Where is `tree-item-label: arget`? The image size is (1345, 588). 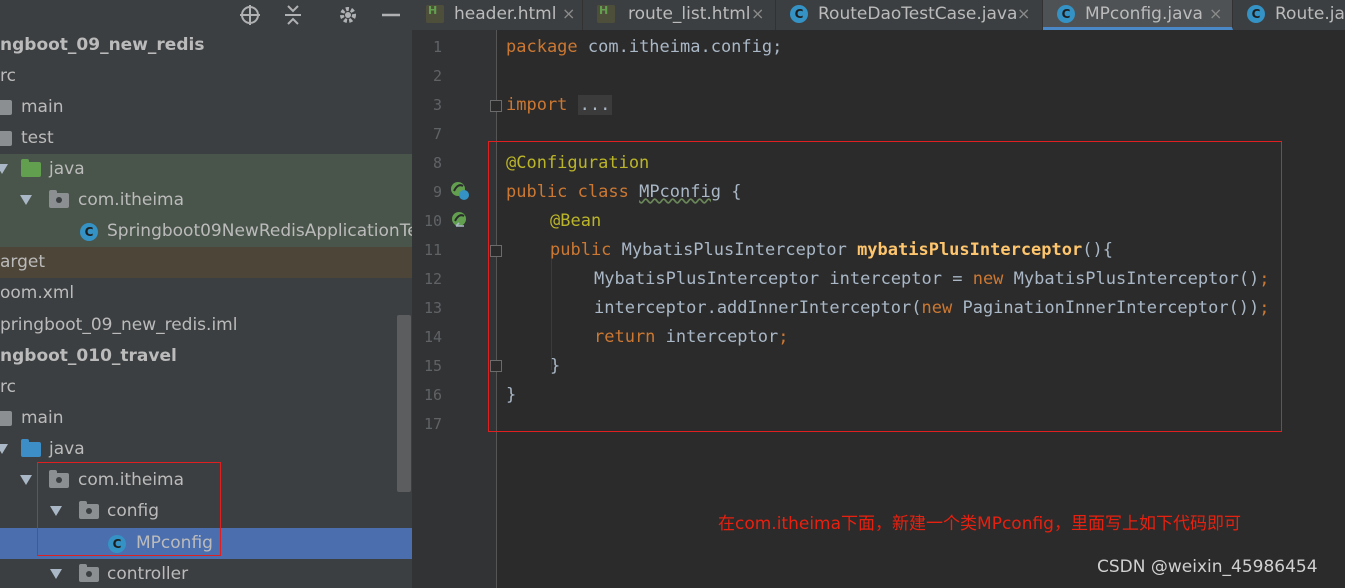
tree-item-label: arget is located at coordinates (23, 262).